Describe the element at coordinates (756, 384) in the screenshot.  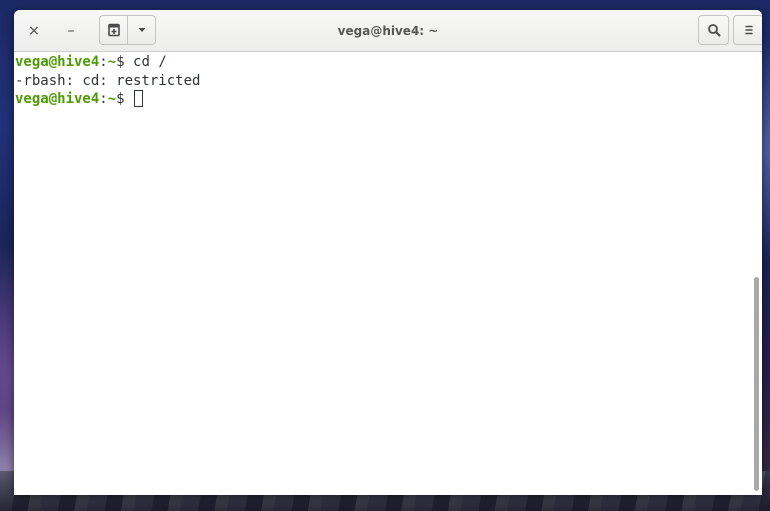
I see `scrollbar-thumb` at that location.